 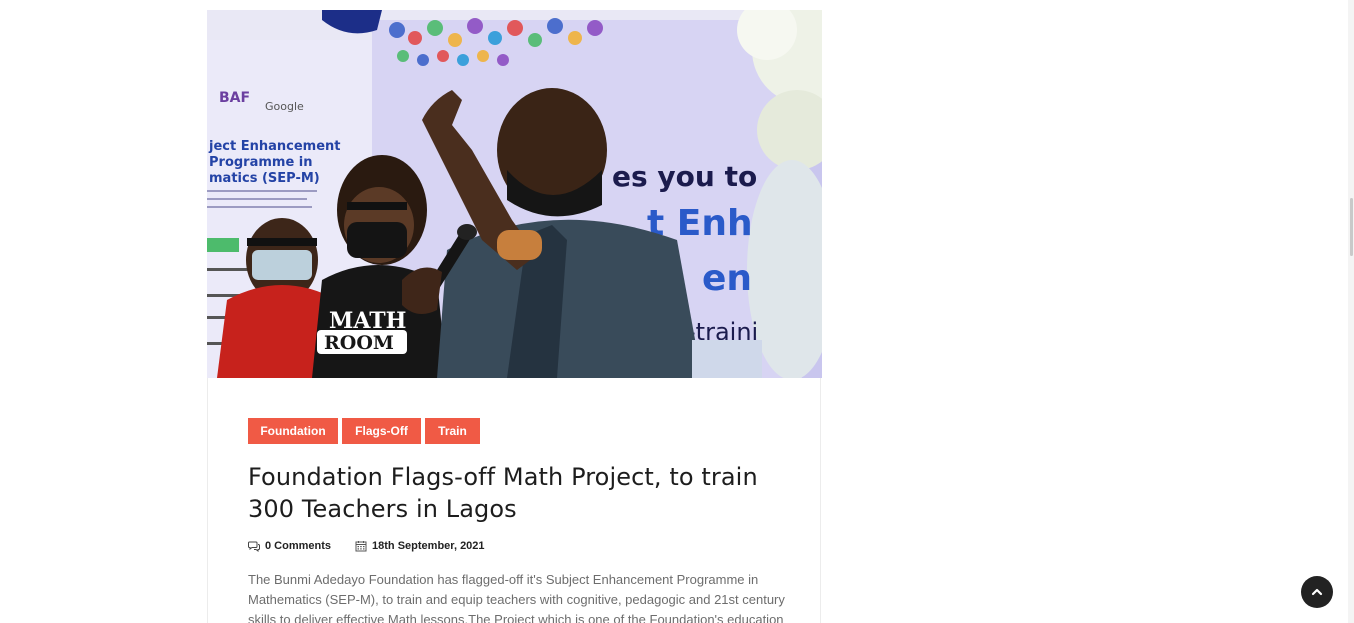 I want to click on banner-partner: Google, so click(x=284, y=106).